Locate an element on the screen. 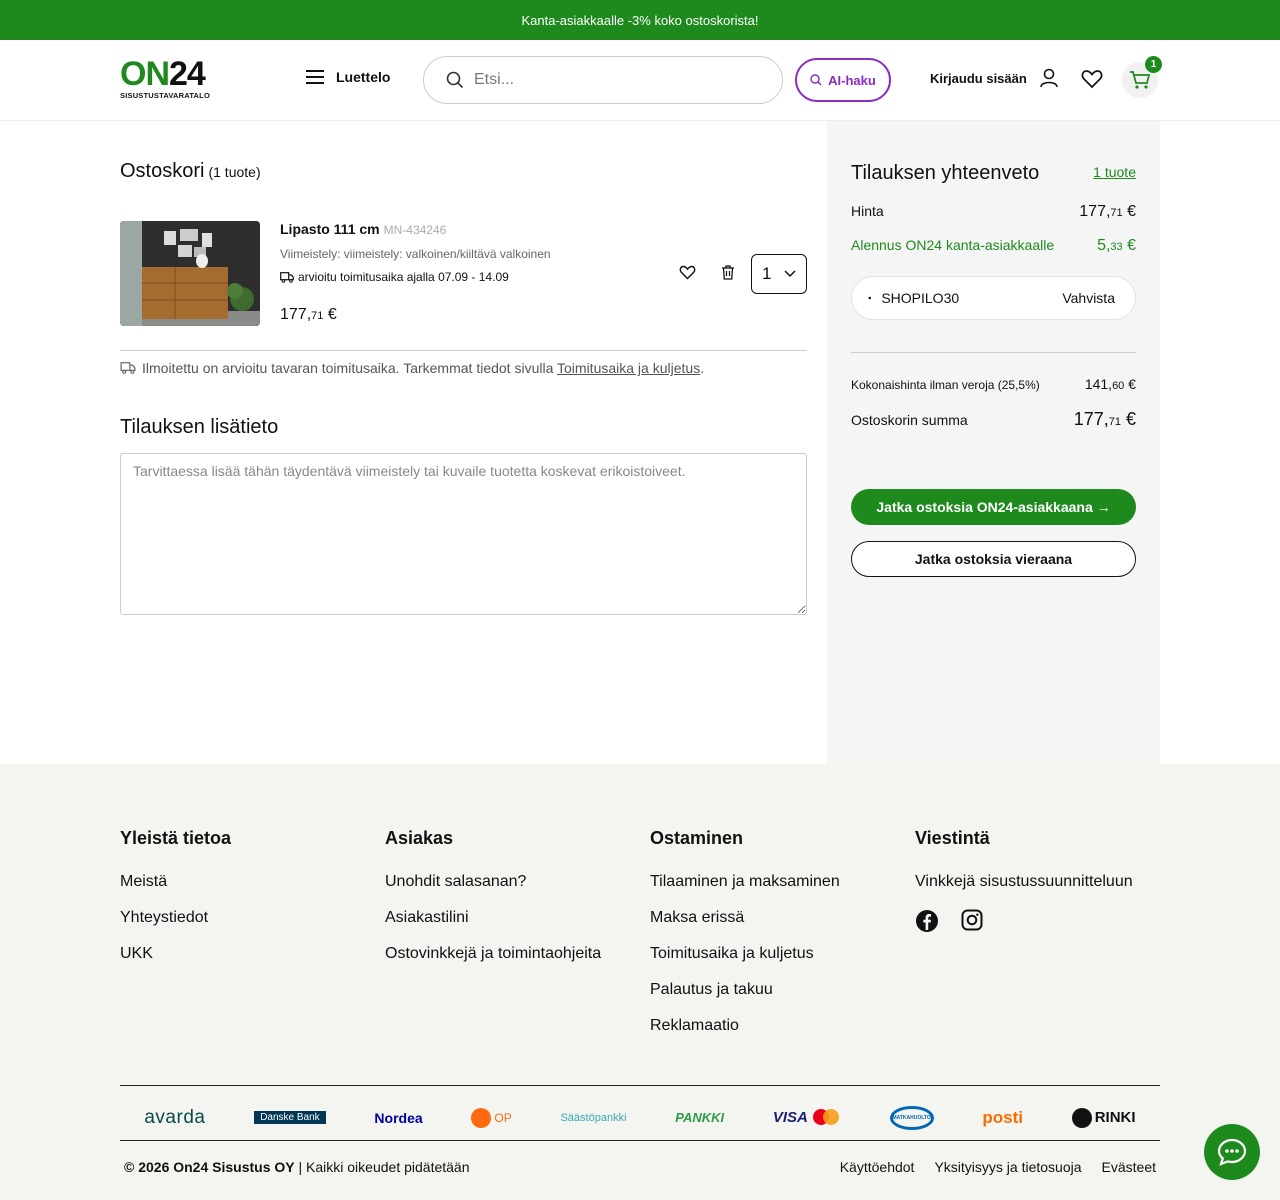  footer-link: Ostovinkkejä ja toimintaohjeita is located at coordinates (493, 955).